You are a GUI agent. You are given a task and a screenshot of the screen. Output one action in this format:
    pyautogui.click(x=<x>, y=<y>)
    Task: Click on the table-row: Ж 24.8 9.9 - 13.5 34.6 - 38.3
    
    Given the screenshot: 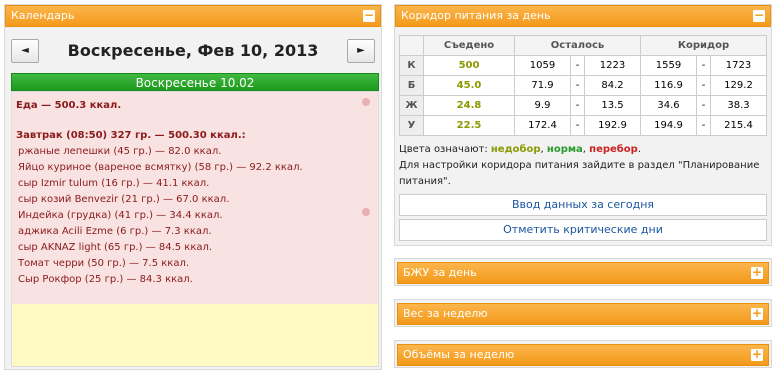 What is the action you would take?
    pyautogui.click(x=583, y=105)
    